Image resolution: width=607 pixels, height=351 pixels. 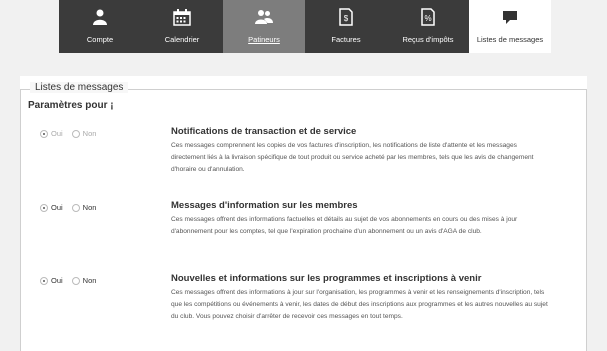 I want to click on fieldset-legend: Listes de messages, so click(x=79, y=87).